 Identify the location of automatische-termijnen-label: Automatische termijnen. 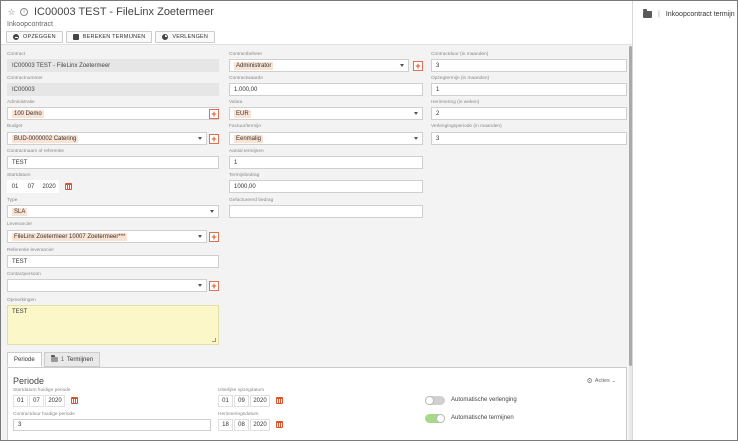
(482, 418).